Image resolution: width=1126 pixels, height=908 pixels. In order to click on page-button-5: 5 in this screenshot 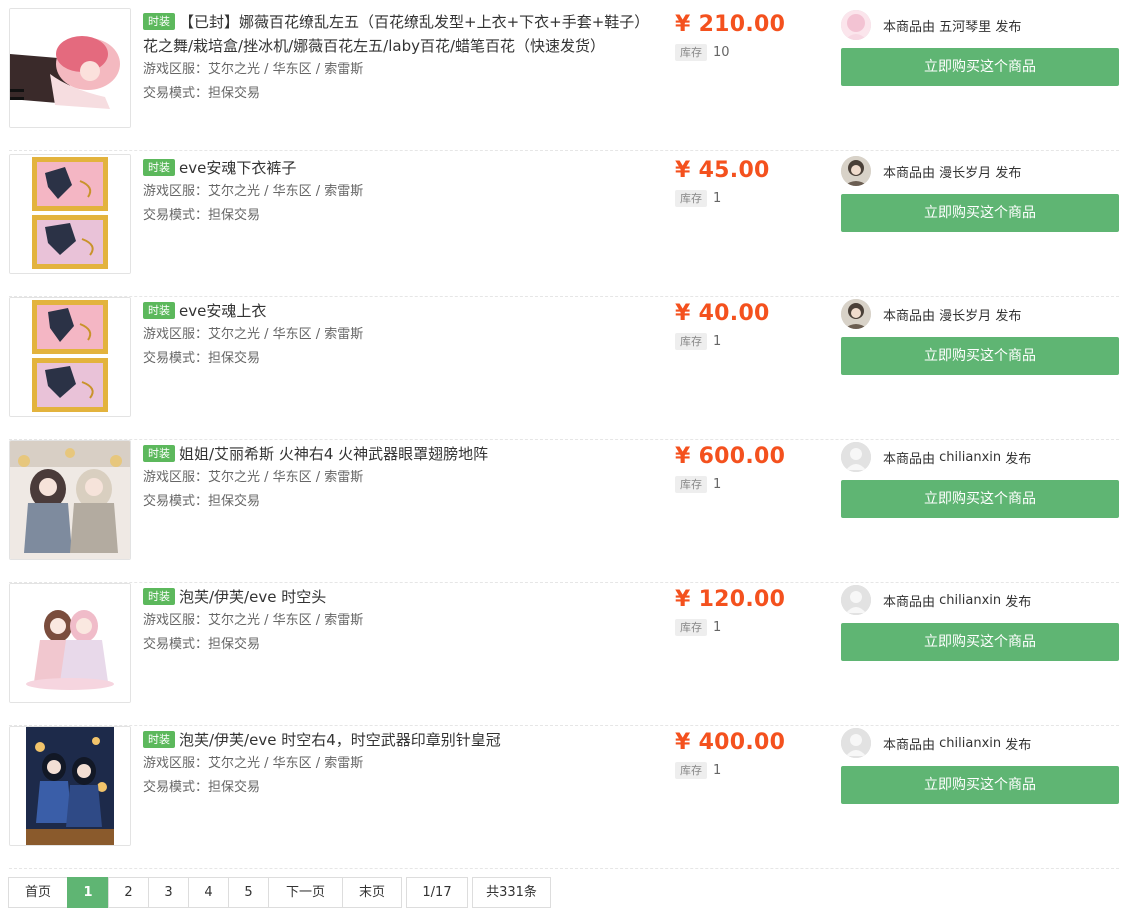, I will do `click(248, 892)`.